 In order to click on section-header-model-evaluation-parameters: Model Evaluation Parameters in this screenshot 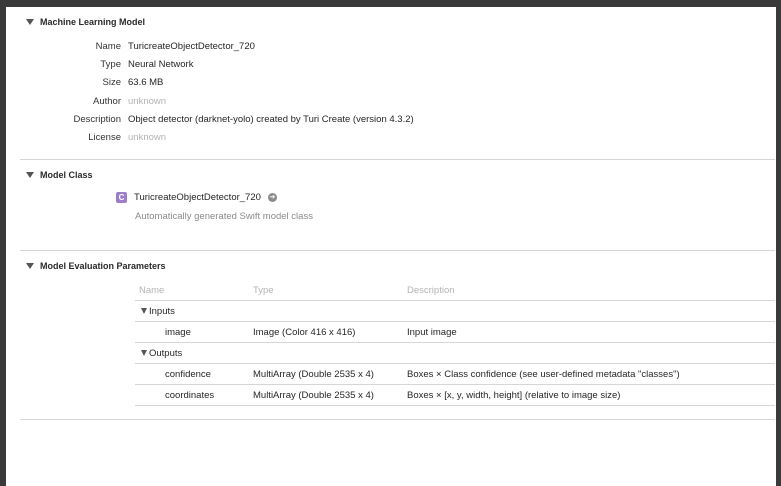, I will do `click(96, 266)`.